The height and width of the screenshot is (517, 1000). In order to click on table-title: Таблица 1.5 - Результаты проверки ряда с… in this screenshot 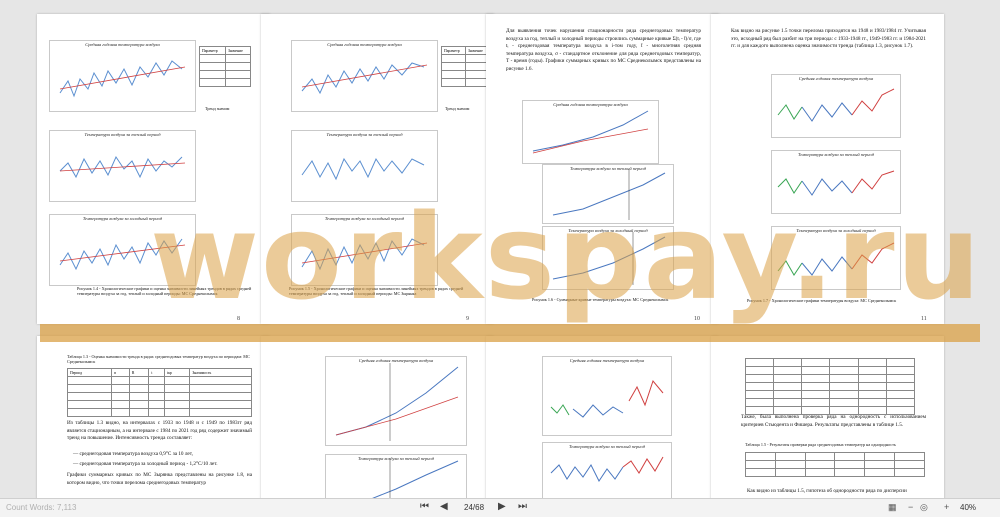, I will do `click(820, 444)`.